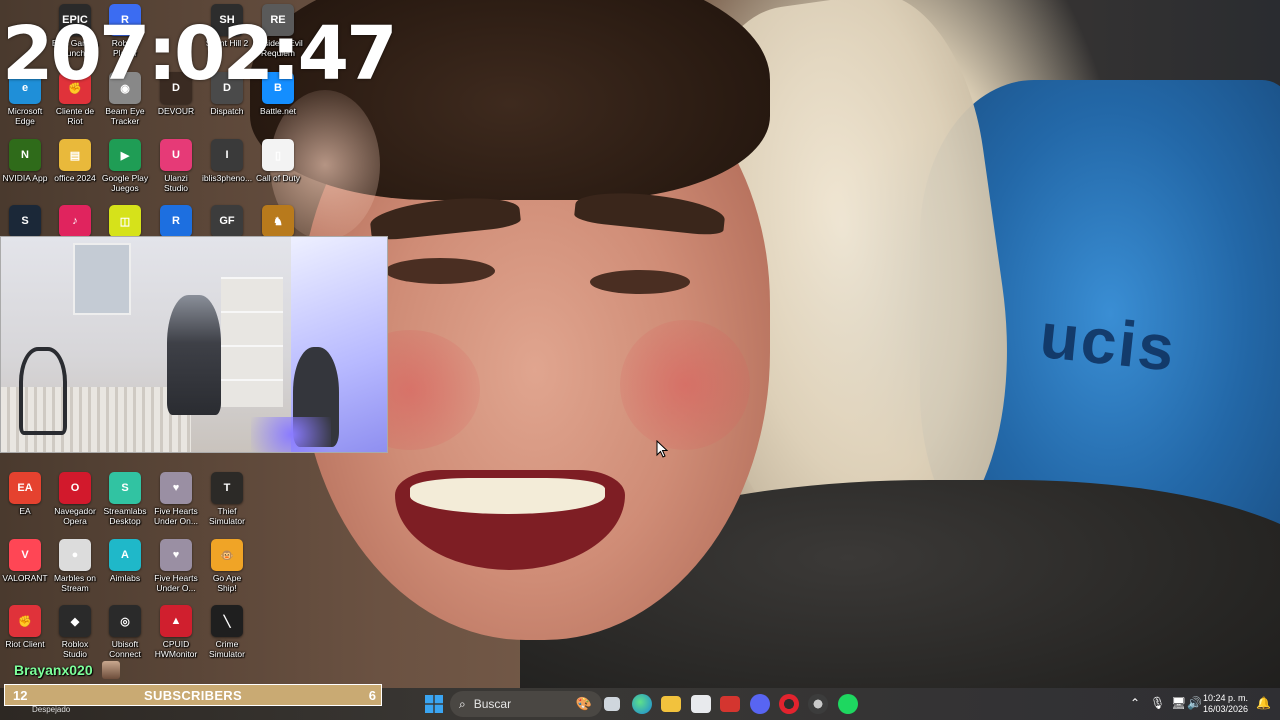 The height and width of the screenshot is (720, 1280). Describe the element at coordinates (25, 511) in the screenshot. I see `desktop-icon-label: EA` at that location.